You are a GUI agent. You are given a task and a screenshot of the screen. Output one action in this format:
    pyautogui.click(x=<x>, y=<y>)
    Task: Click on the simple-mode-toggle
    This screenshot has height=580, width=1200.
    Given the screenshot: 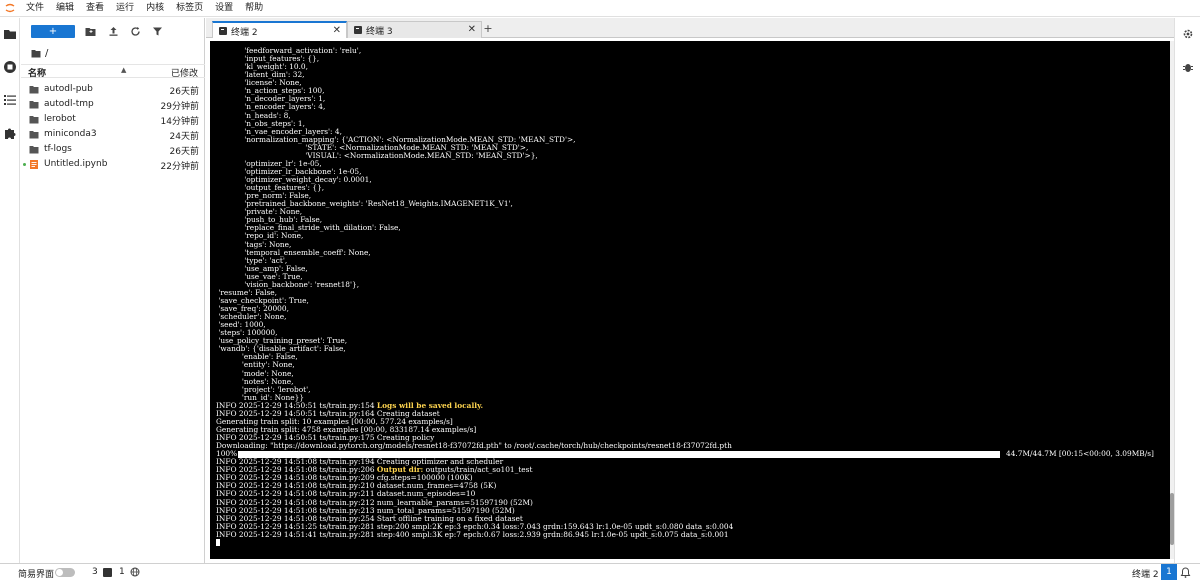 What is the action you would take?
    pyautogui.click(x=65, y=572)
    